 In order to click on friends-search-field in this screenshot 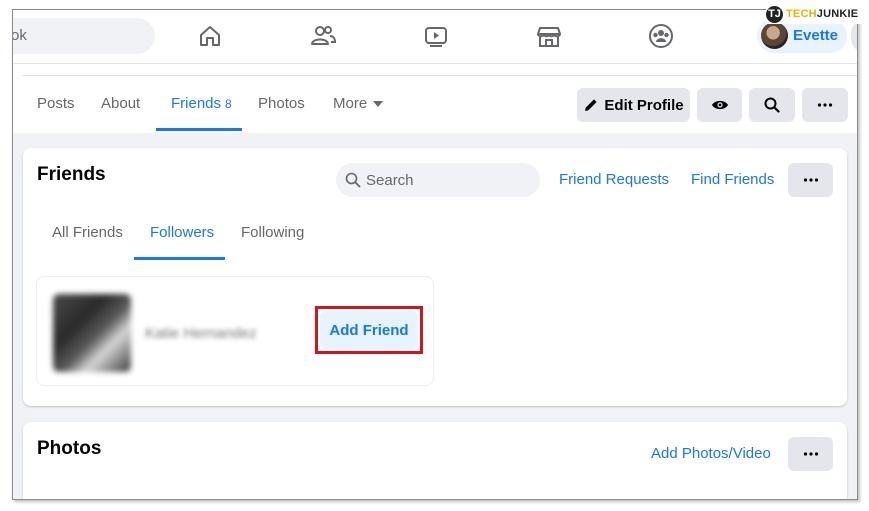, I will do `click(438, 180)`.